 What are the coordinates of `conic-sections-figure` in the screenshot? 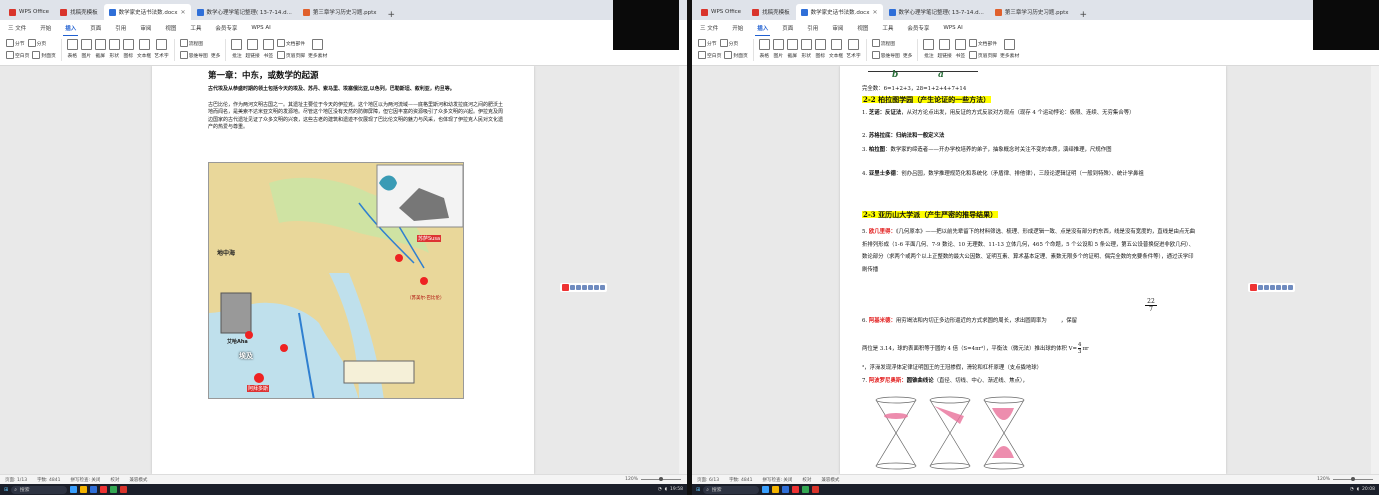 It's located at (951, 433).